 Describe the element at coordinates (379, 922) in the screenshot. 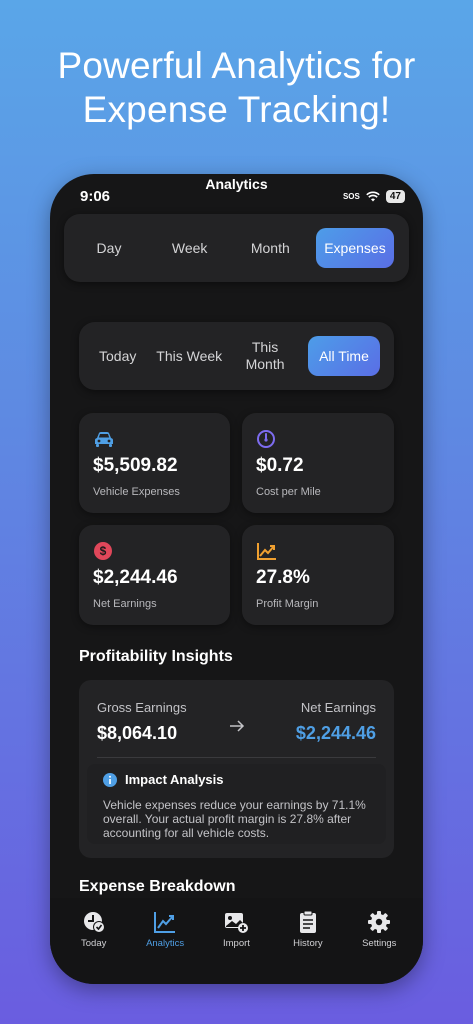

I see `gear-icon` at that location.